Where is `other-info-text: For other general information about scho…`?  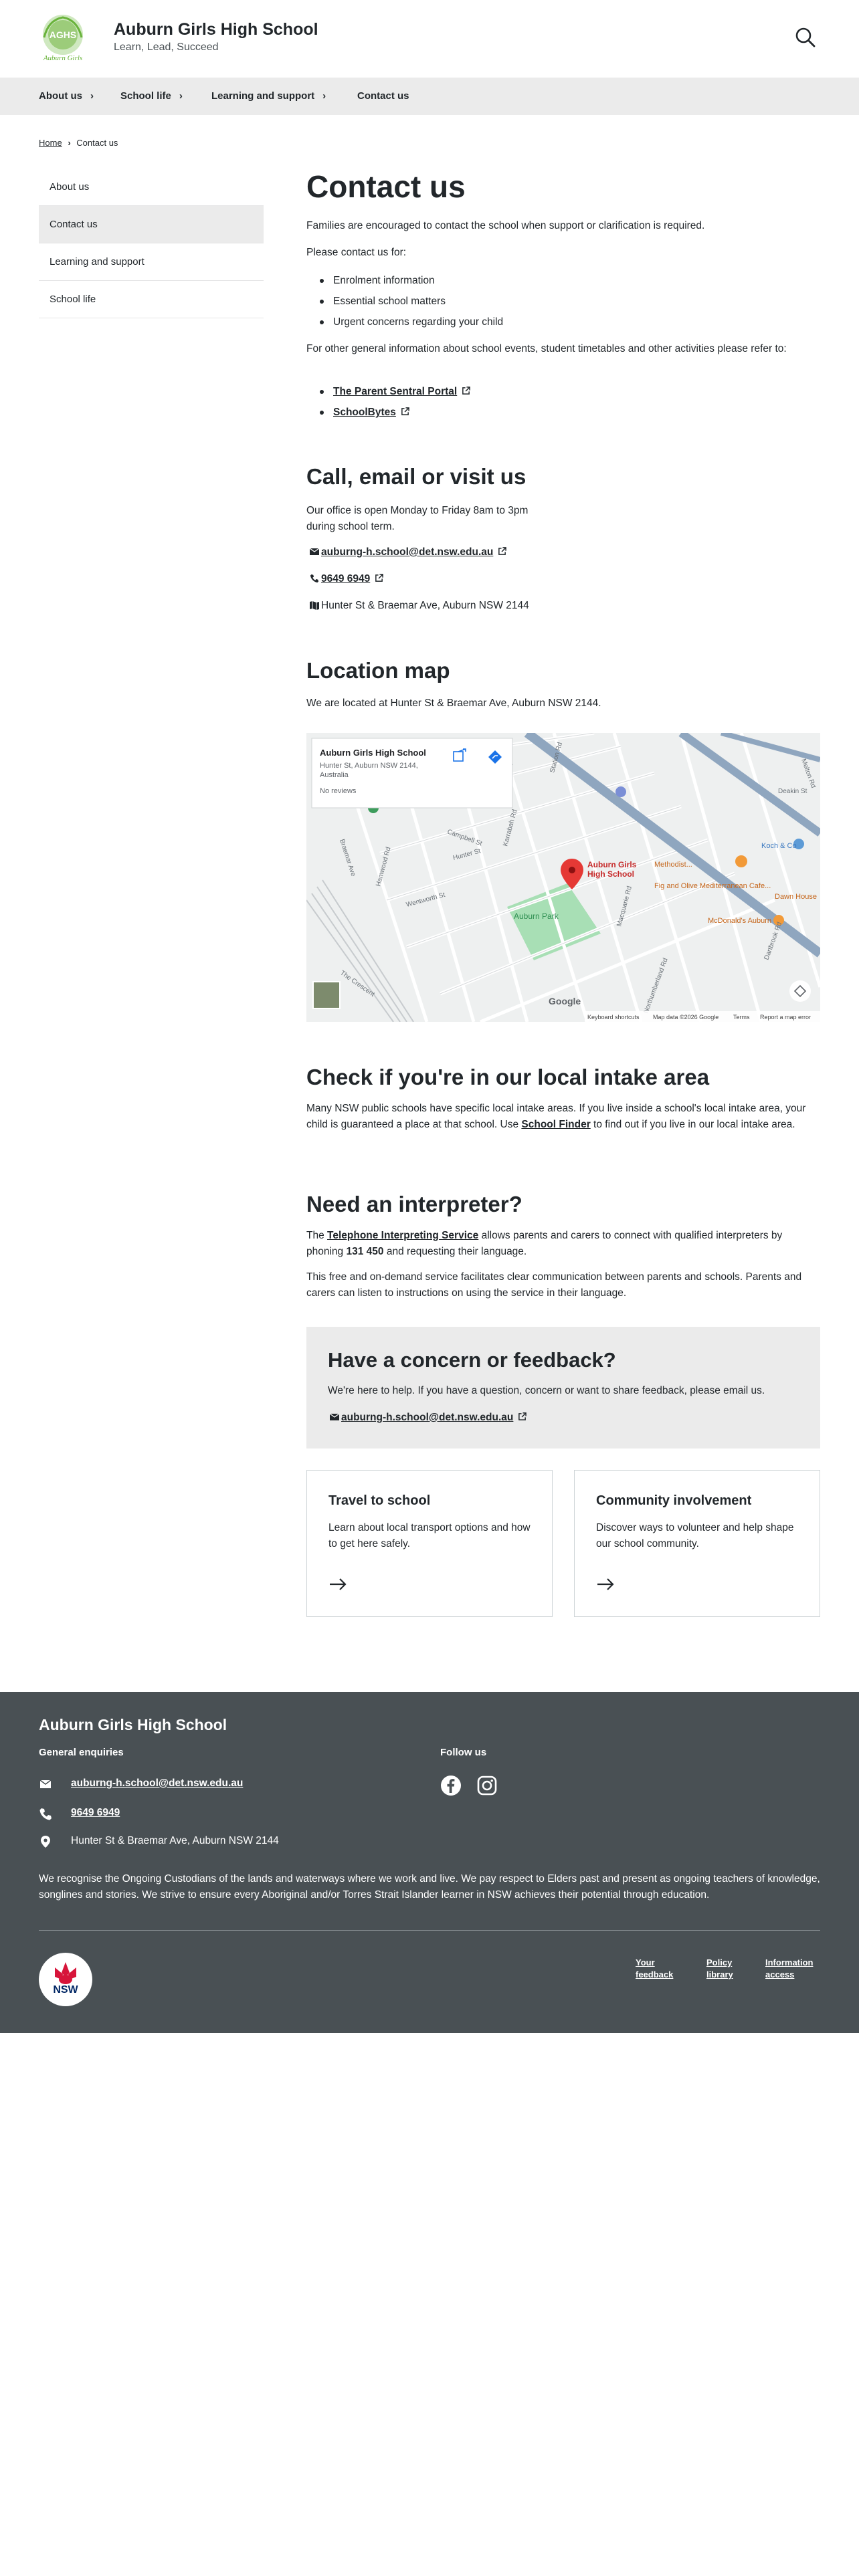
other-info-text: For other general information about scho… is located at coordinates (546, 349).